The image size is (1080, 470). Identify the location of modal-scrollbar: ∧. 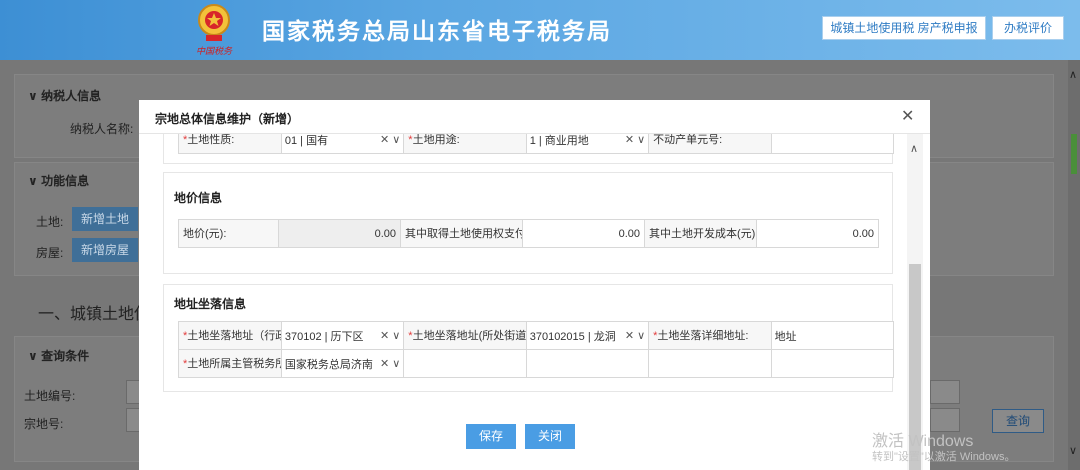
(915, 302).